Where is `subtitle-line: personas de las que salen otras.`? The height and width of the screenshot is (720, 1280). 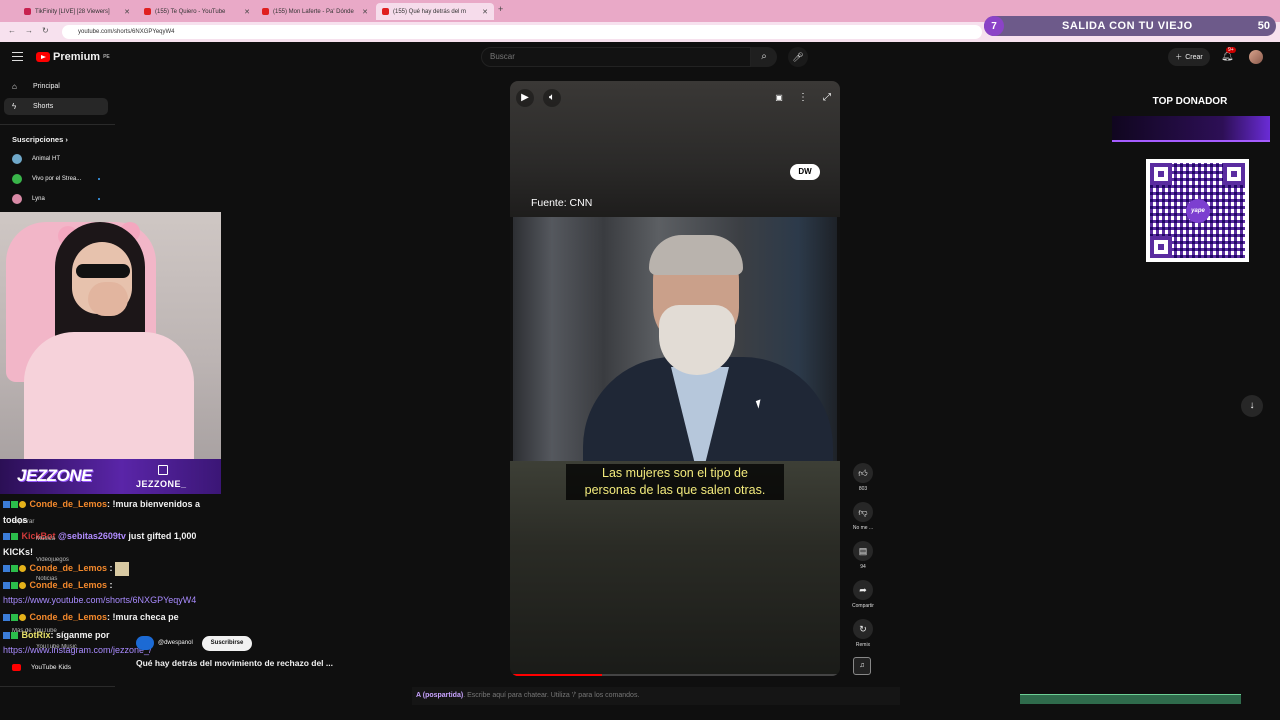 subtitle-line: personas de las que salen otras. is located at coordinates (675, 490).